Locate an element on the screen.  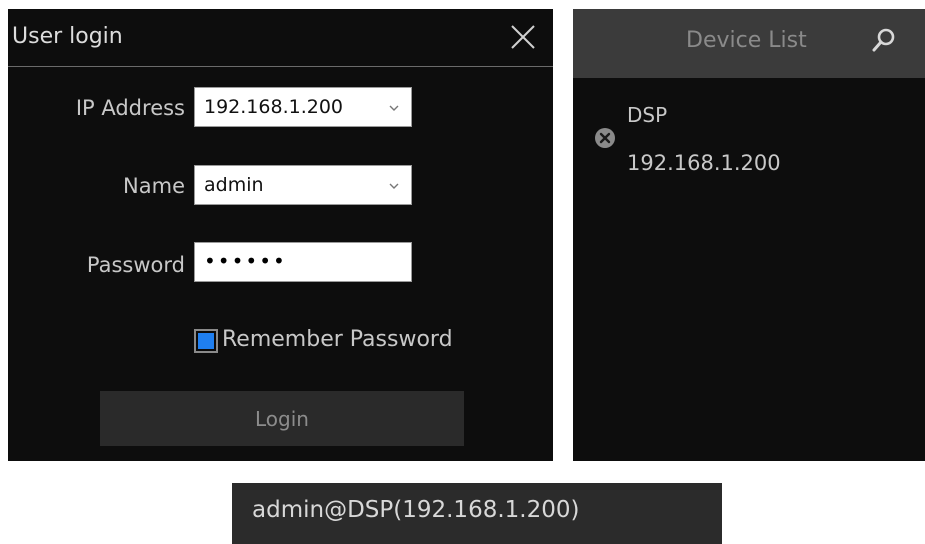
name-select: admin is located at coordinates (303, 185).